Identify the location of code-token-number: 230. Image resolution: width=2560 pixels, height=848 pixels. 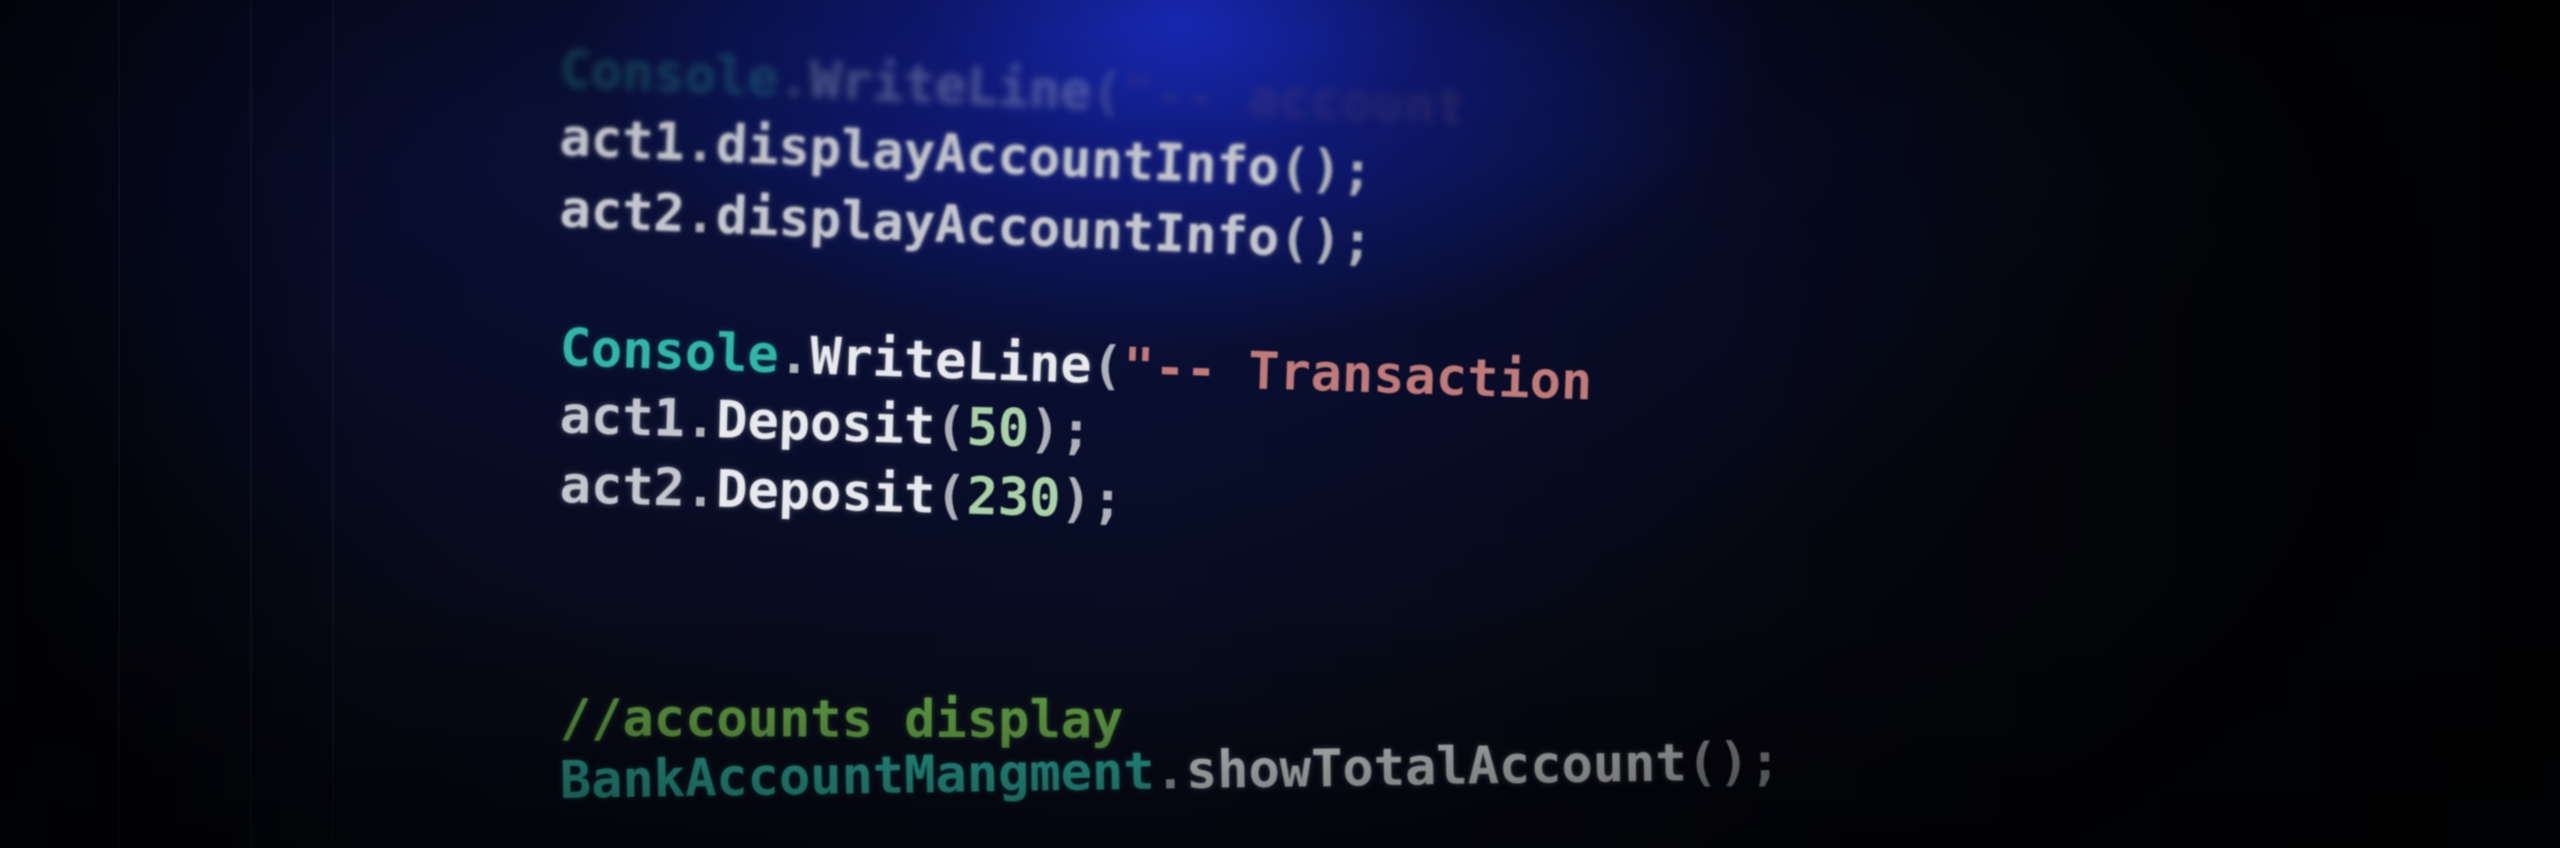
(1013, 498).